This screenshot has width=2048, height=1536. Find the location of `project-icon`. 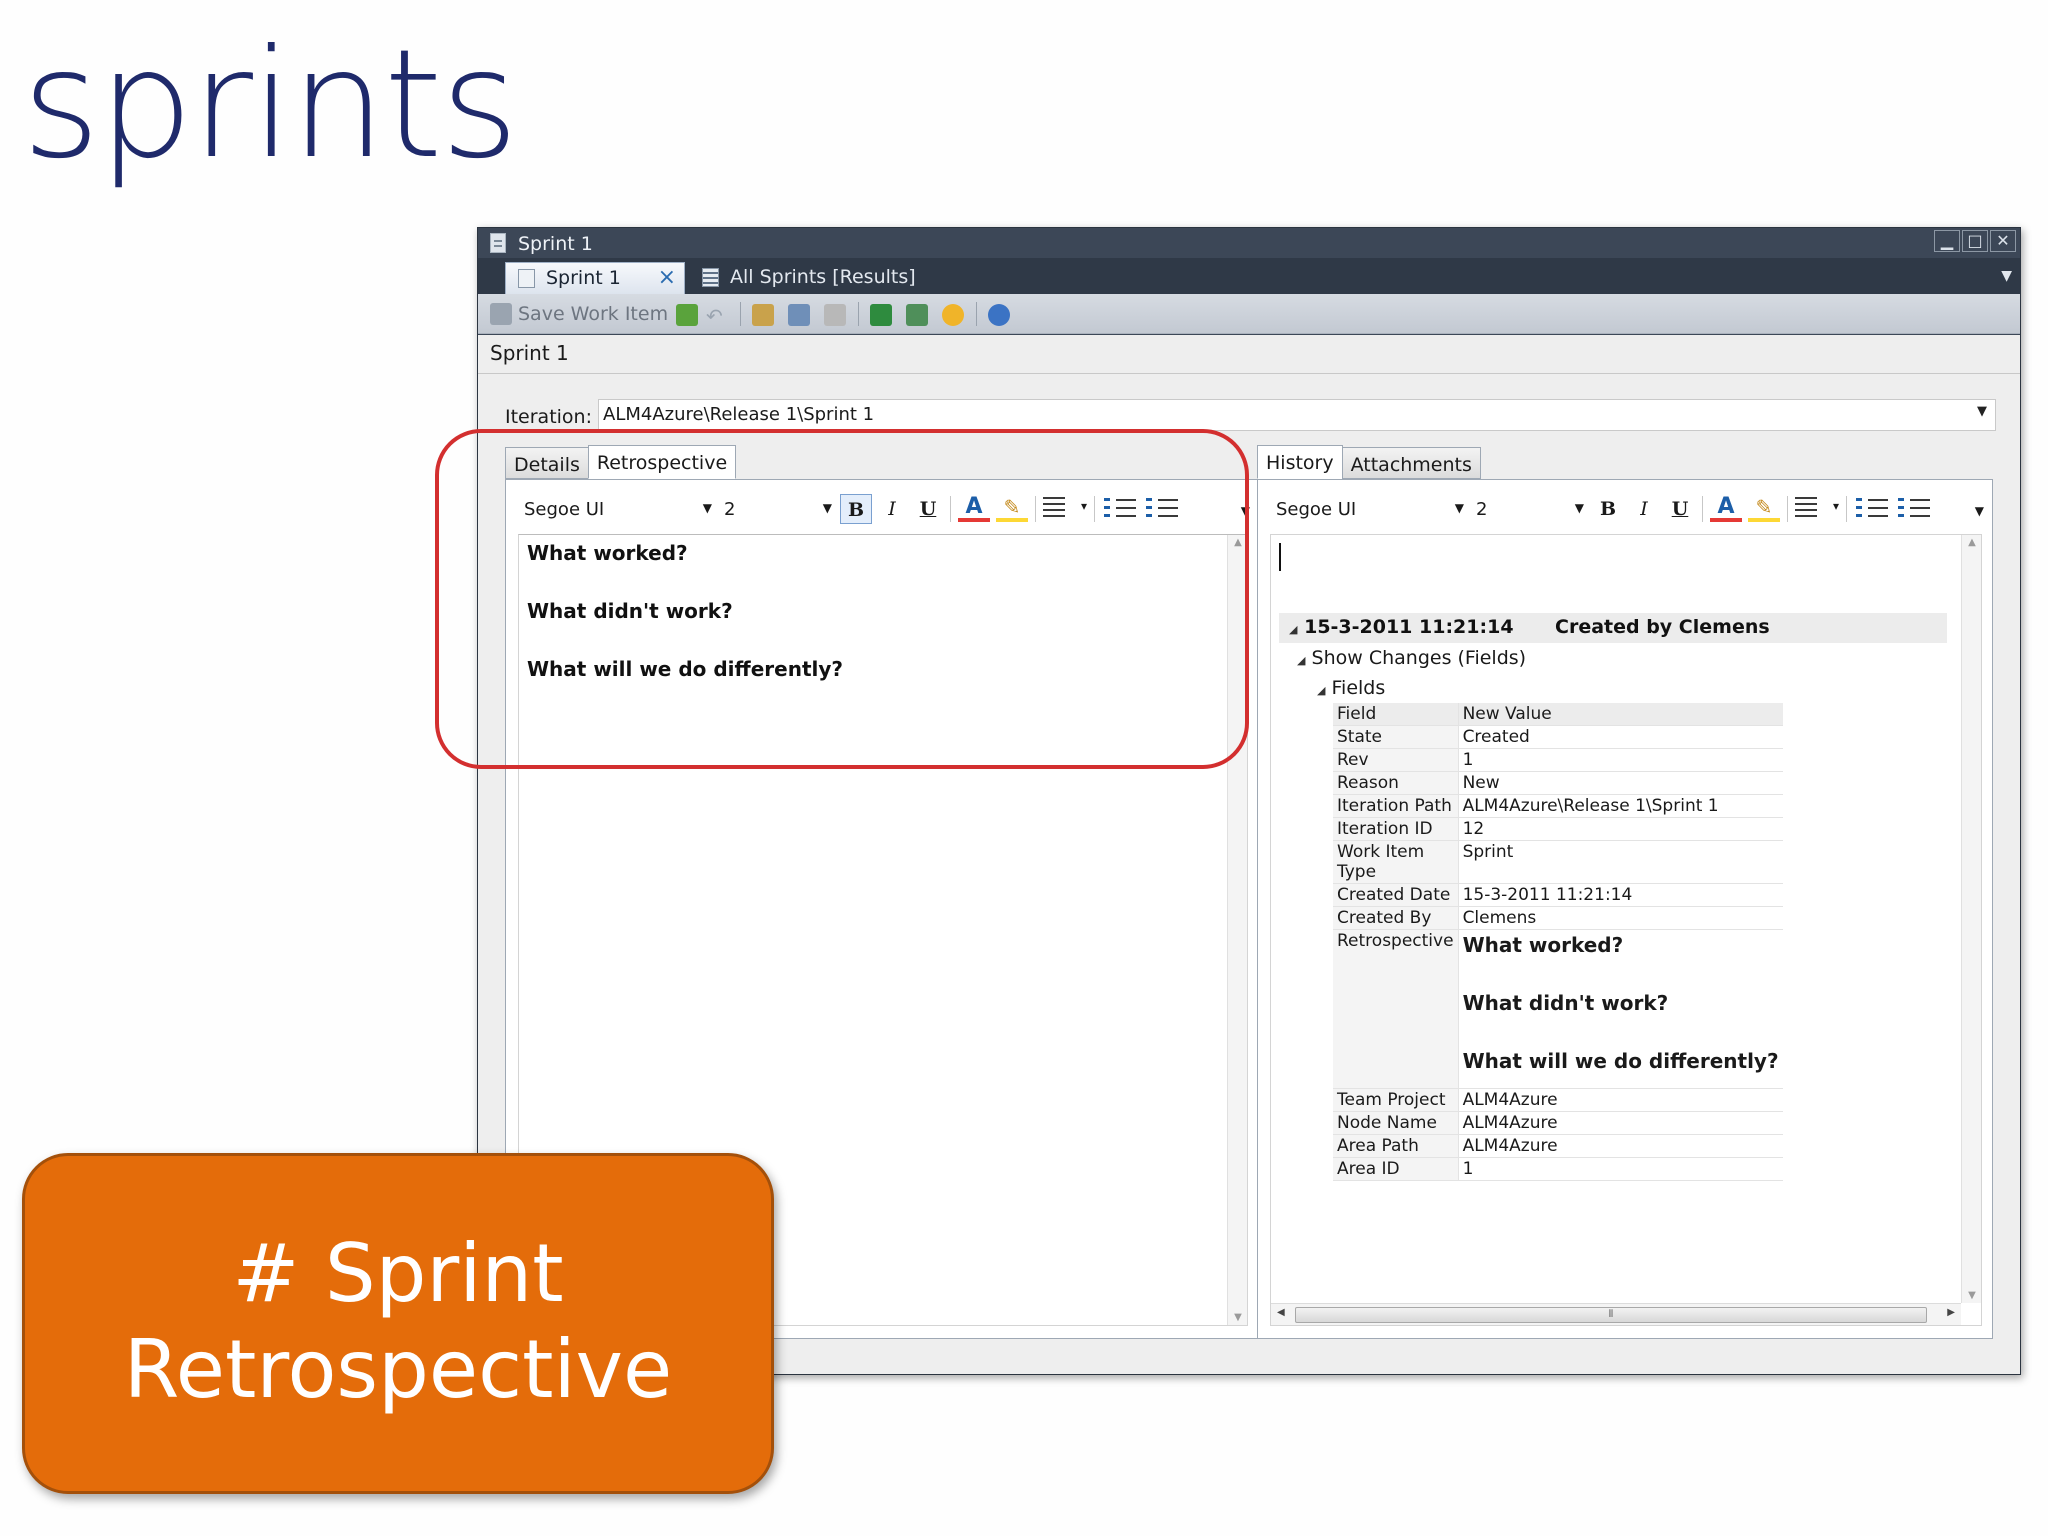

project-icon is located at coordinates (917, 315).